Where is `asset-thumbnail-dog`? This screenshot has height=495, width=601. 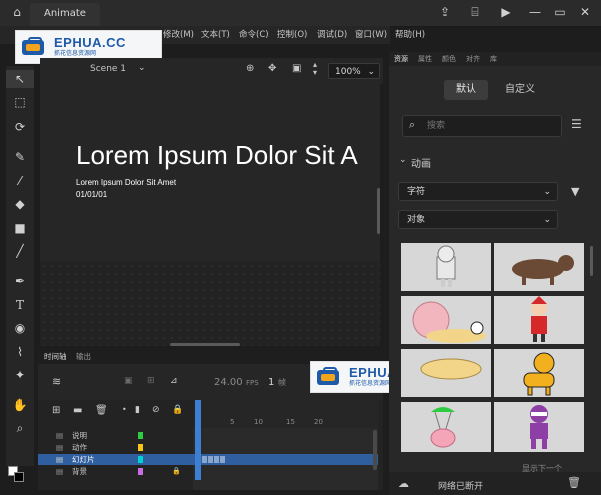 asset-thumbnail-dog is located at coordinates (539, 373).